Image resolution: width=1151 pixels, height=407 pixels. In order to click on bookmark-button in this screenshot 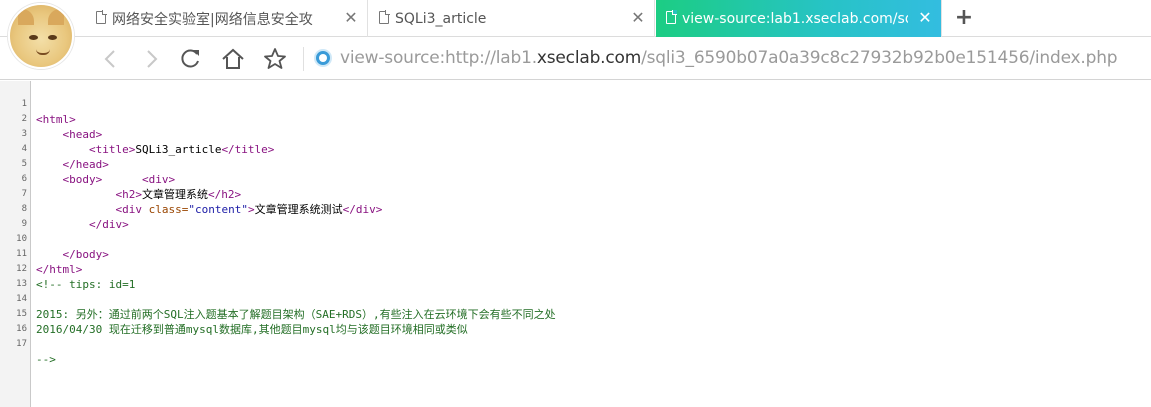, I will do `click(275, 59)`.